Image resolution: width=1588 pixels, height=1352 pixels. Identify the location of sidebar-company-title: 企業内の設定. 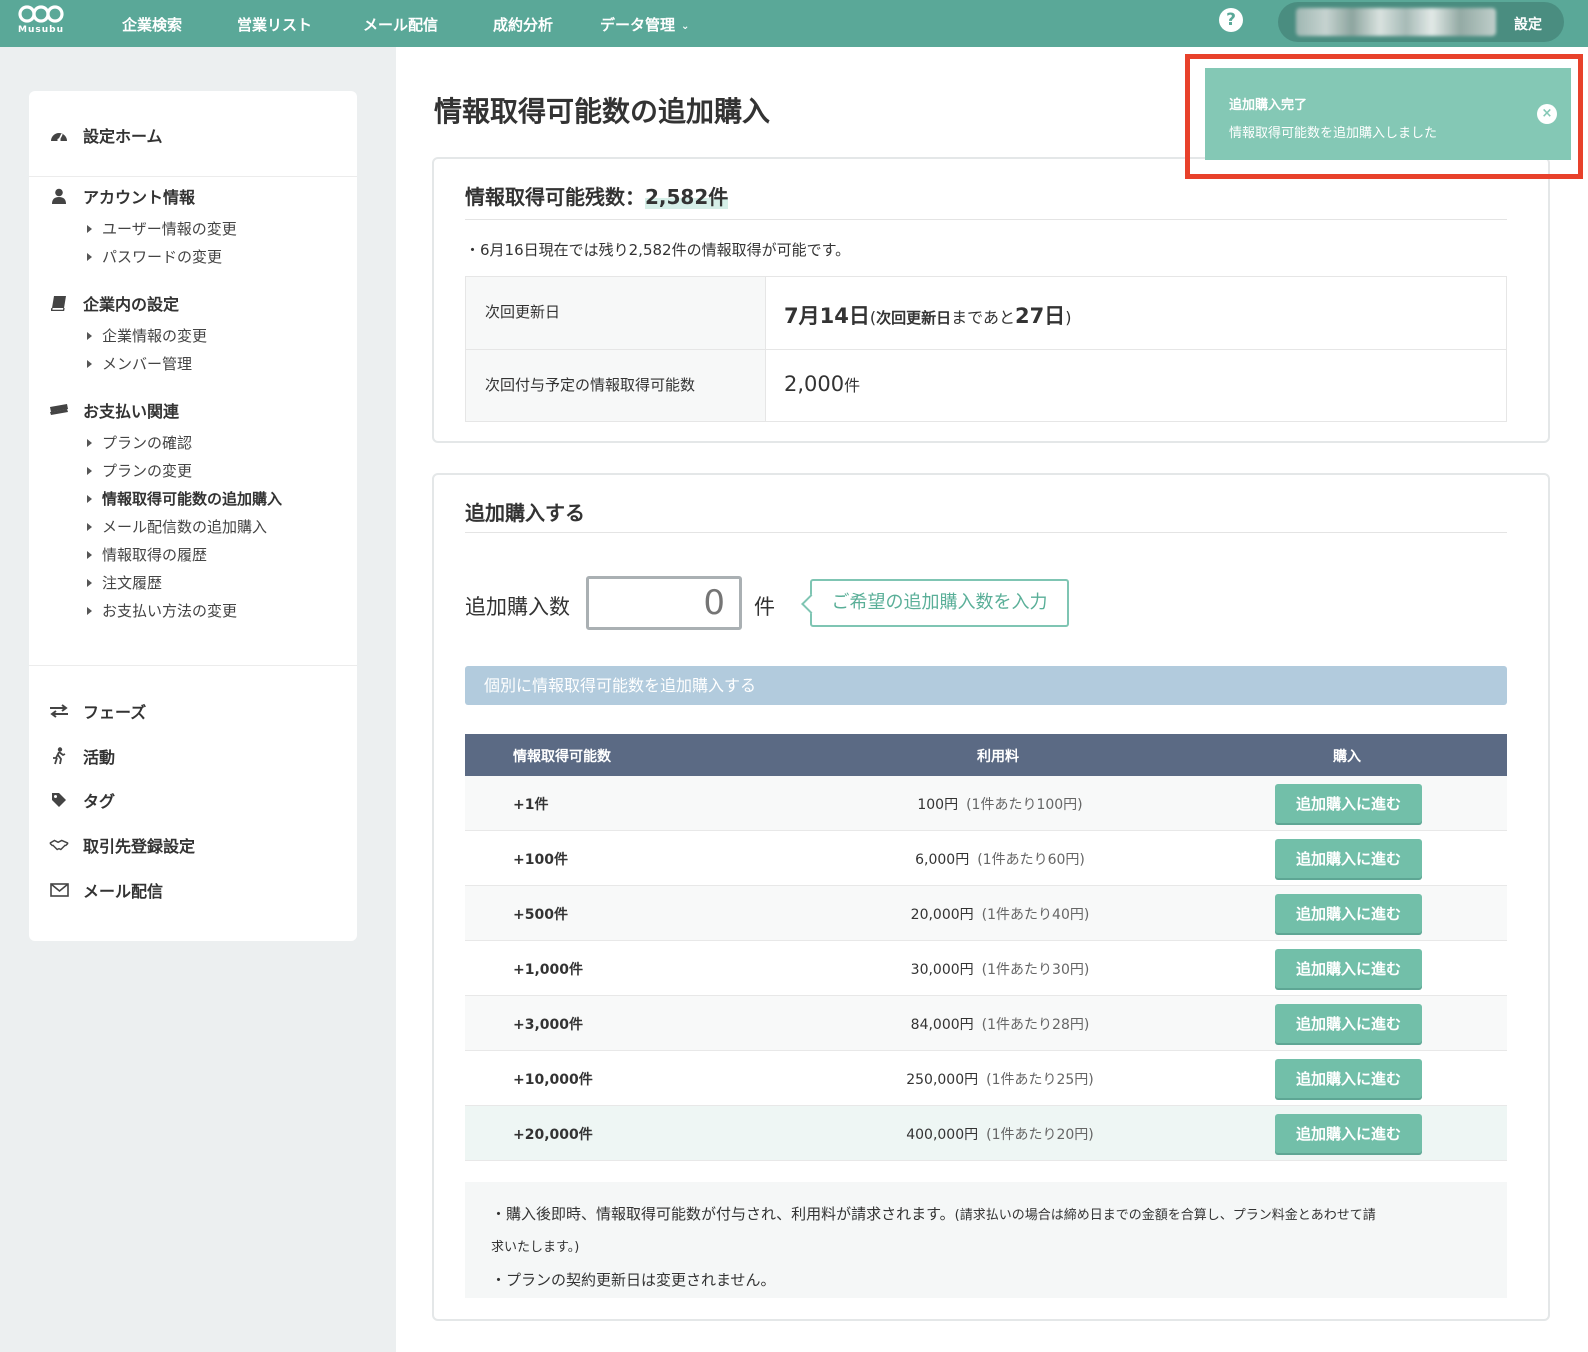
(131, 304).